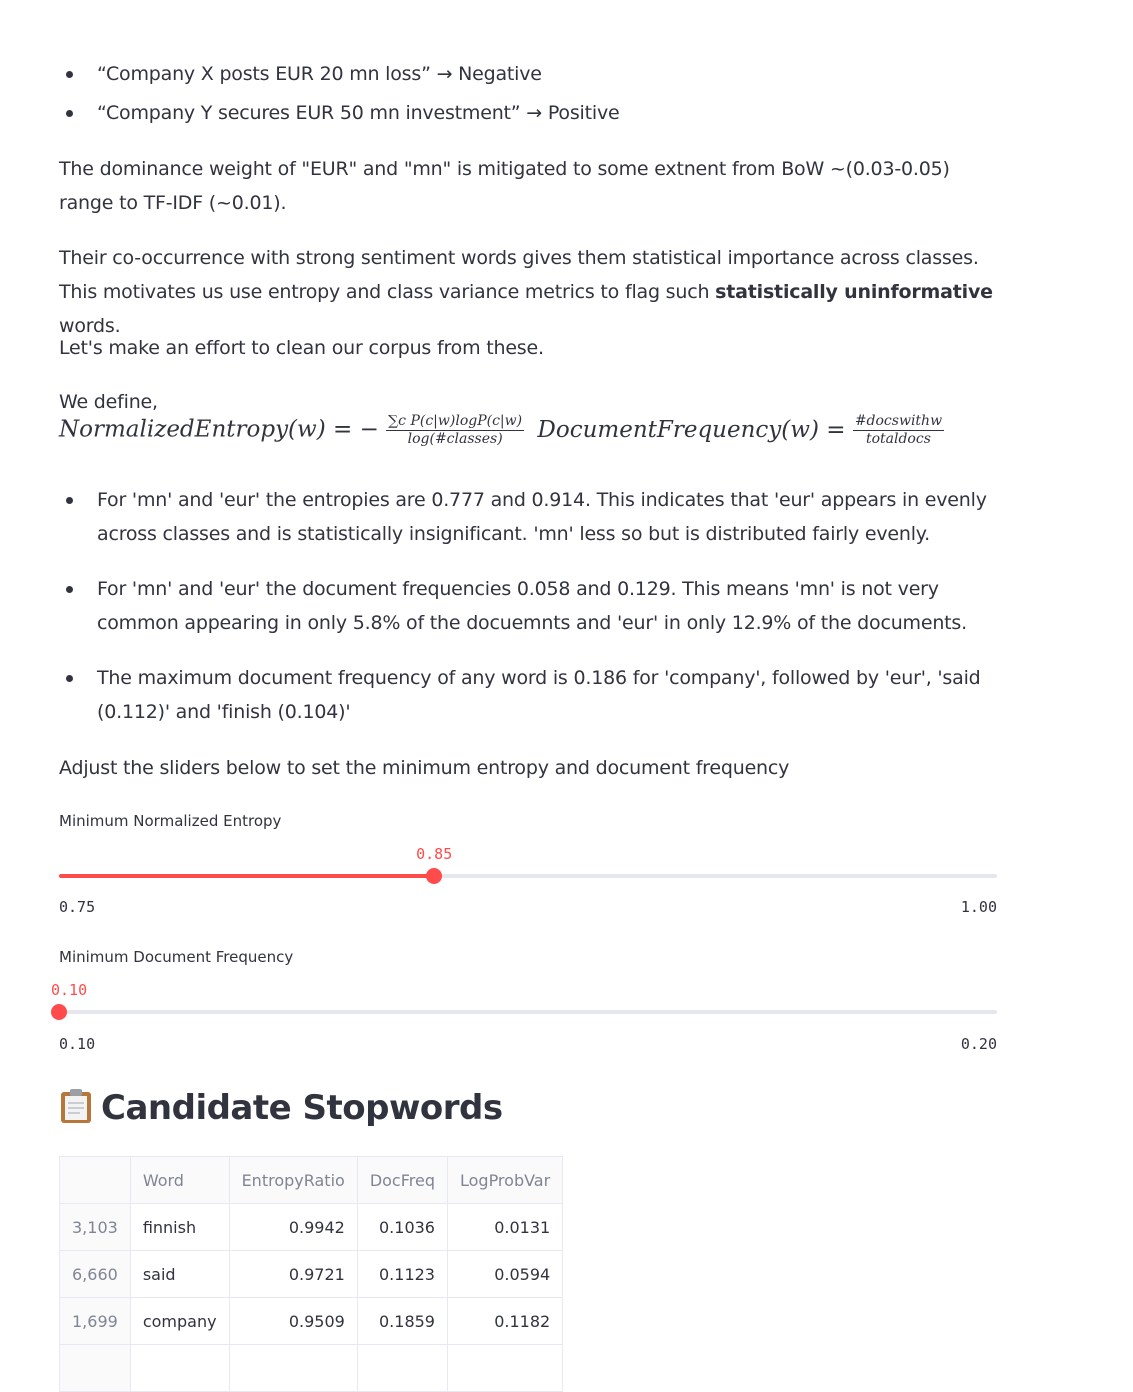  What do you see at coordinates (691, 429) in the screenshot?
I see `freq-lhs: DocumentFrequency(w) =` at bounding box center [691, 429].